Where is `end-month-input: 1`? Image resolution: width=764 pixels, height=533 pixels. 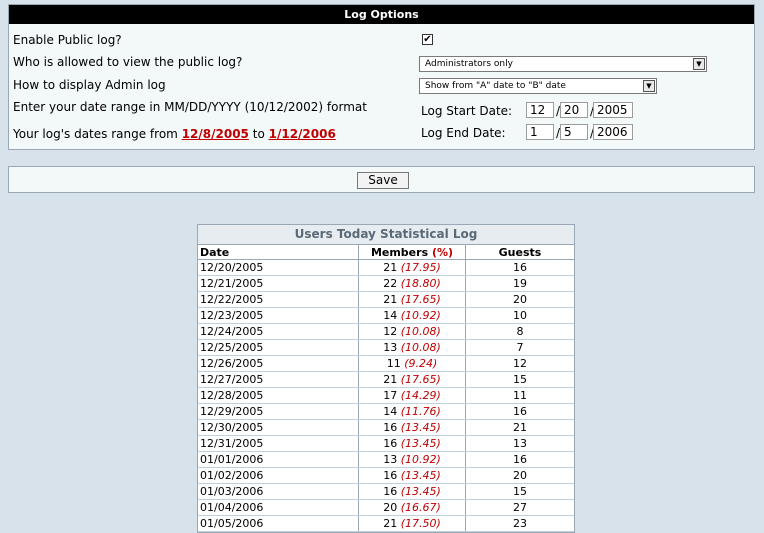
end-month-input: 1 is located at coordinates (540, 132).